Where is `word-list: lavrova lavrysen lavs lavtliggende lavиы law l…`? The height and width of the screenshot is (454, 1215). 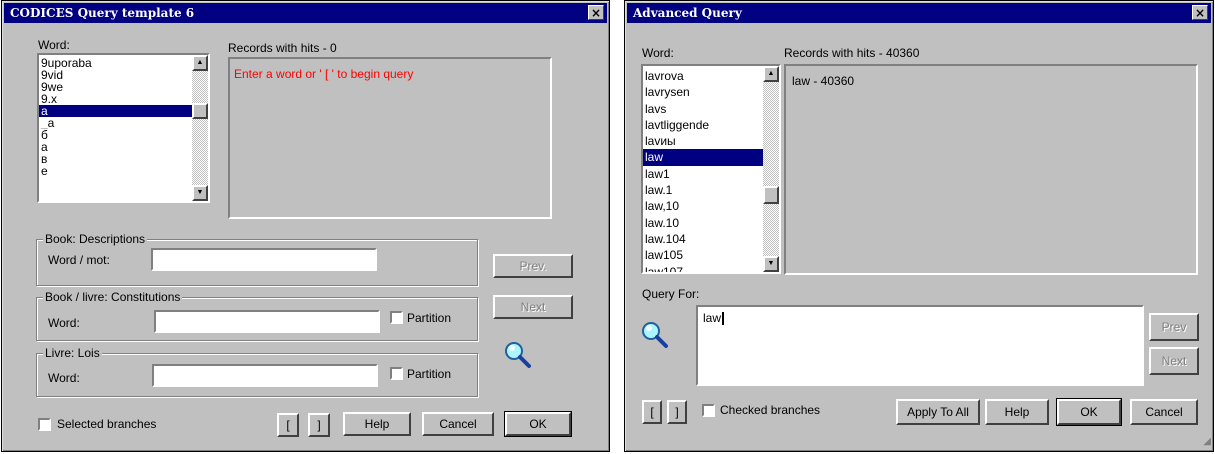
word-list: lavrova lavrysen lavs lavtliggende lavиы law l… is located at coordinates (711, 169).